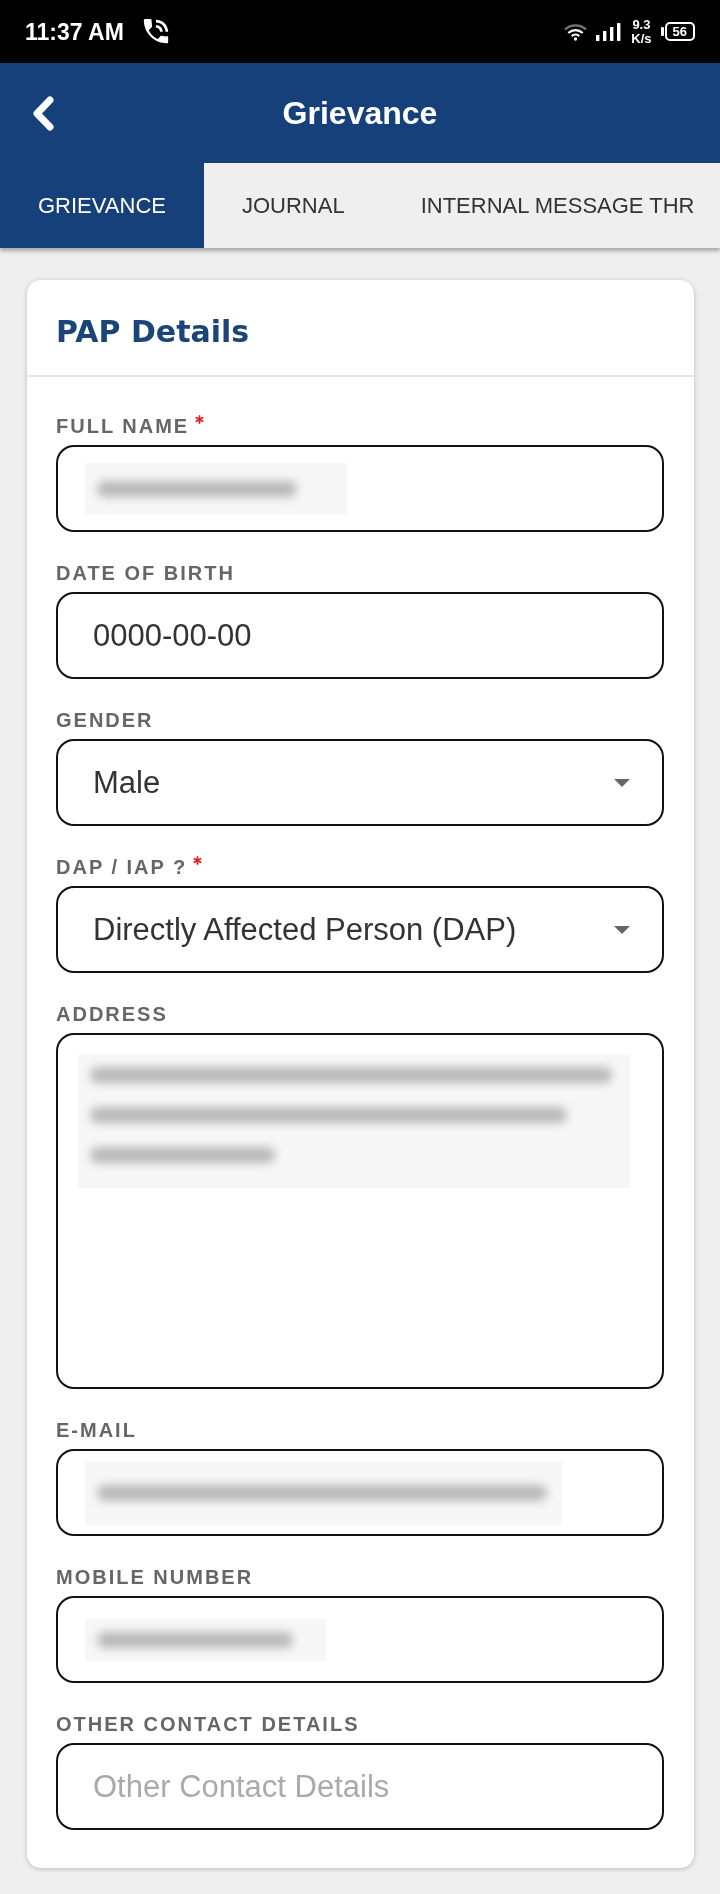  I want to click on field-label: ADDRESS, so click(112, 1014).